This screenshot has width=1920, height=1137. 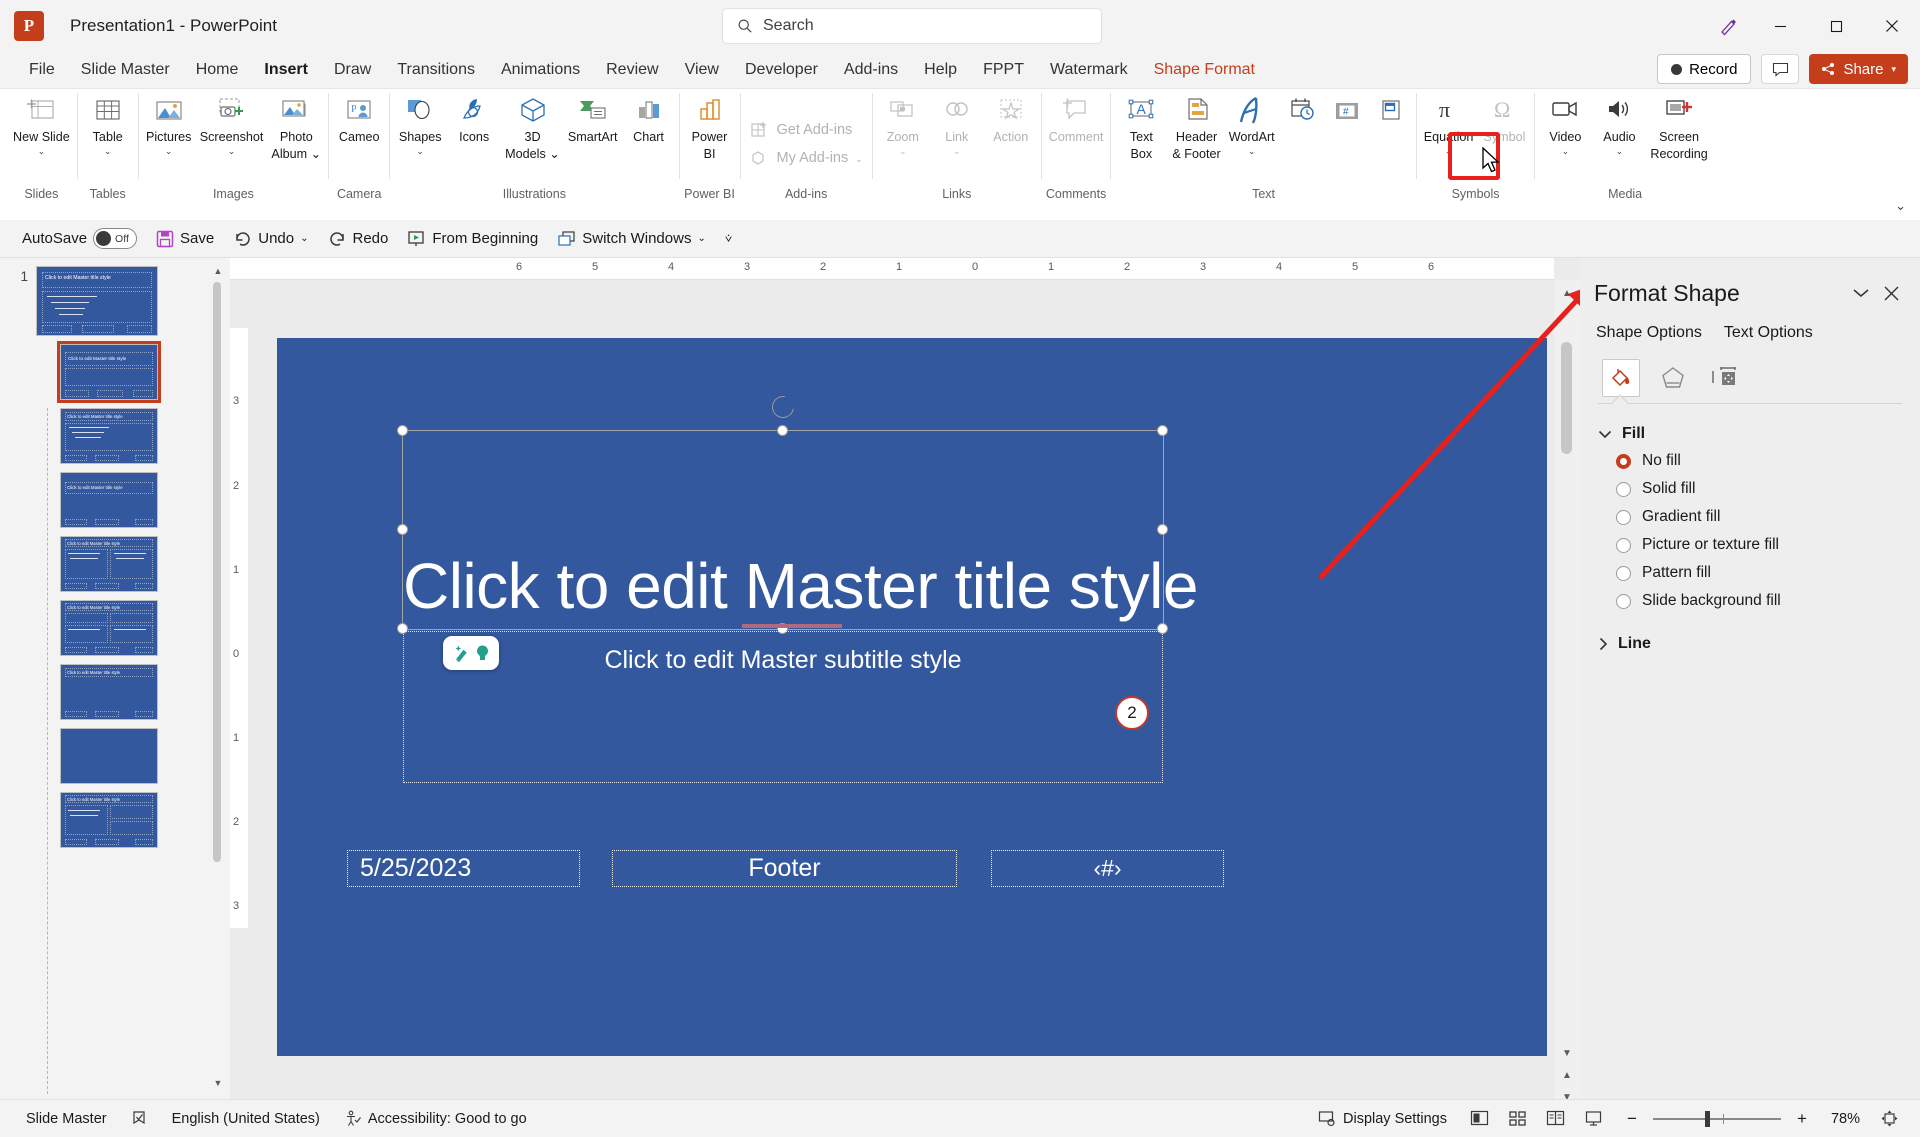 I want to click on my-add-ins-button: My Add-ins ⌄, so click(x=806, y=158).